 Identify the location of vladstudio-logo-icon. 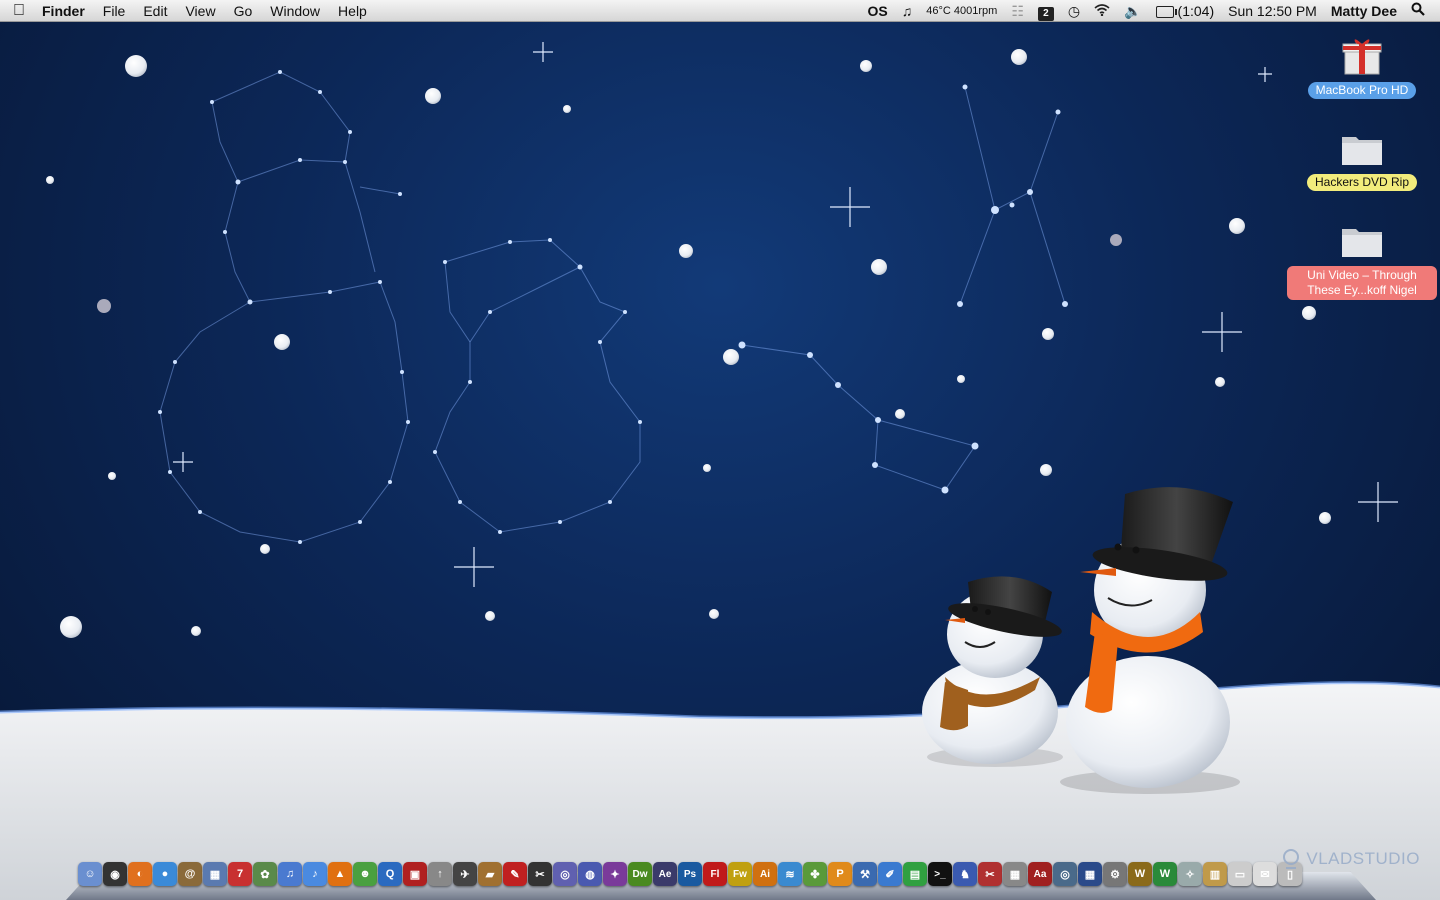
(1291, 859).